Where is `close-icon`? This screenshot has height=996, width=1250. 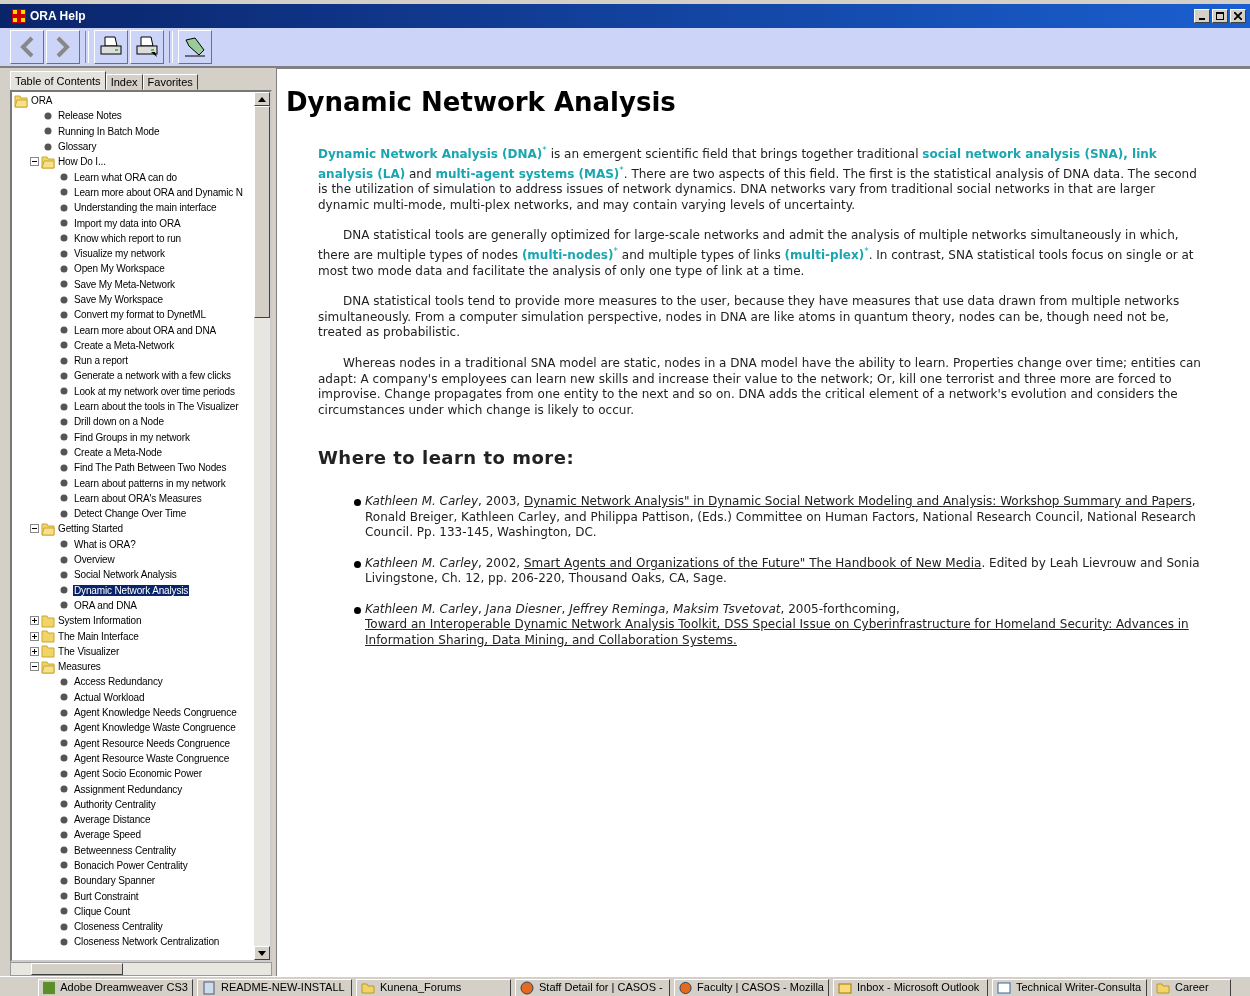
close-icon is located at coordinates (1238, 16).